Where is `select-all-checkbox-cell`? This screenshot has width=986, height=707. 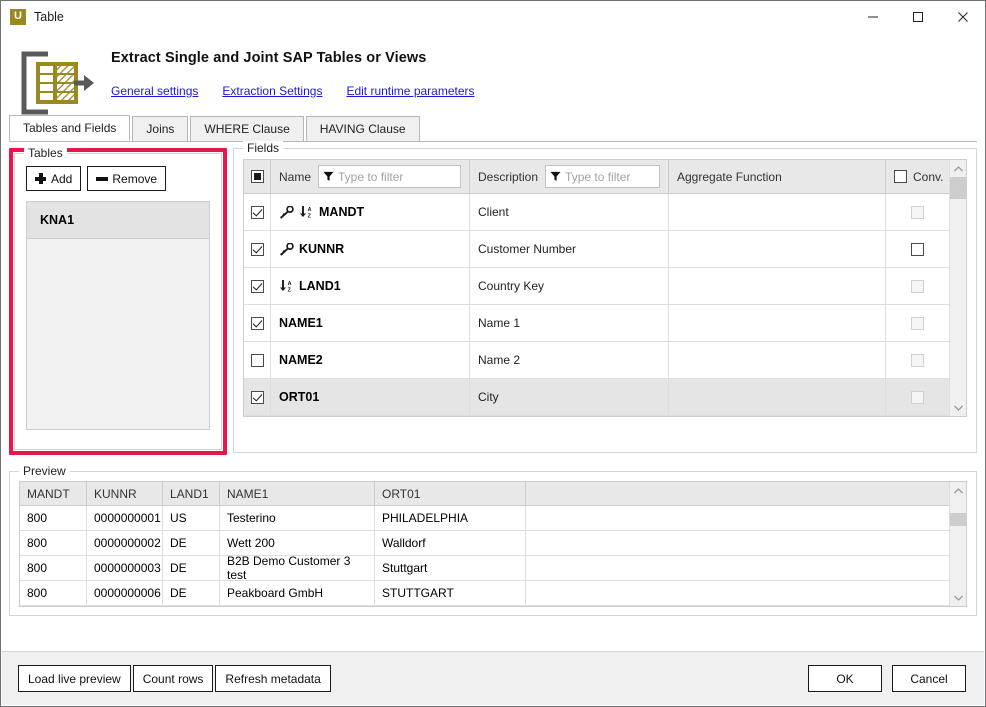
select-all-checkbox-cell is located at coordinates (257, 176).